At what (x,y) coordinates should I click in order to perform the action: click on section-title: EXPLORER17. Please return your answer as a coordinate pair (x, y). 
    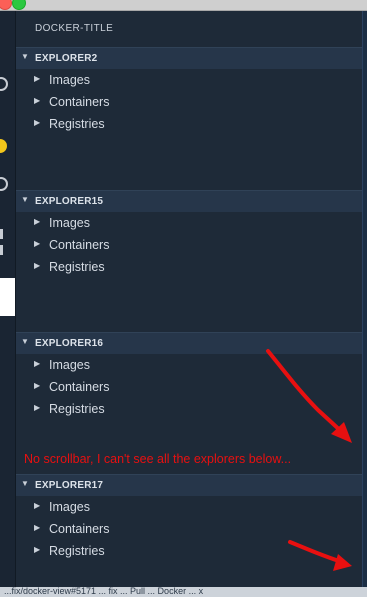
    Looking at the image, I should click on (69, 485).